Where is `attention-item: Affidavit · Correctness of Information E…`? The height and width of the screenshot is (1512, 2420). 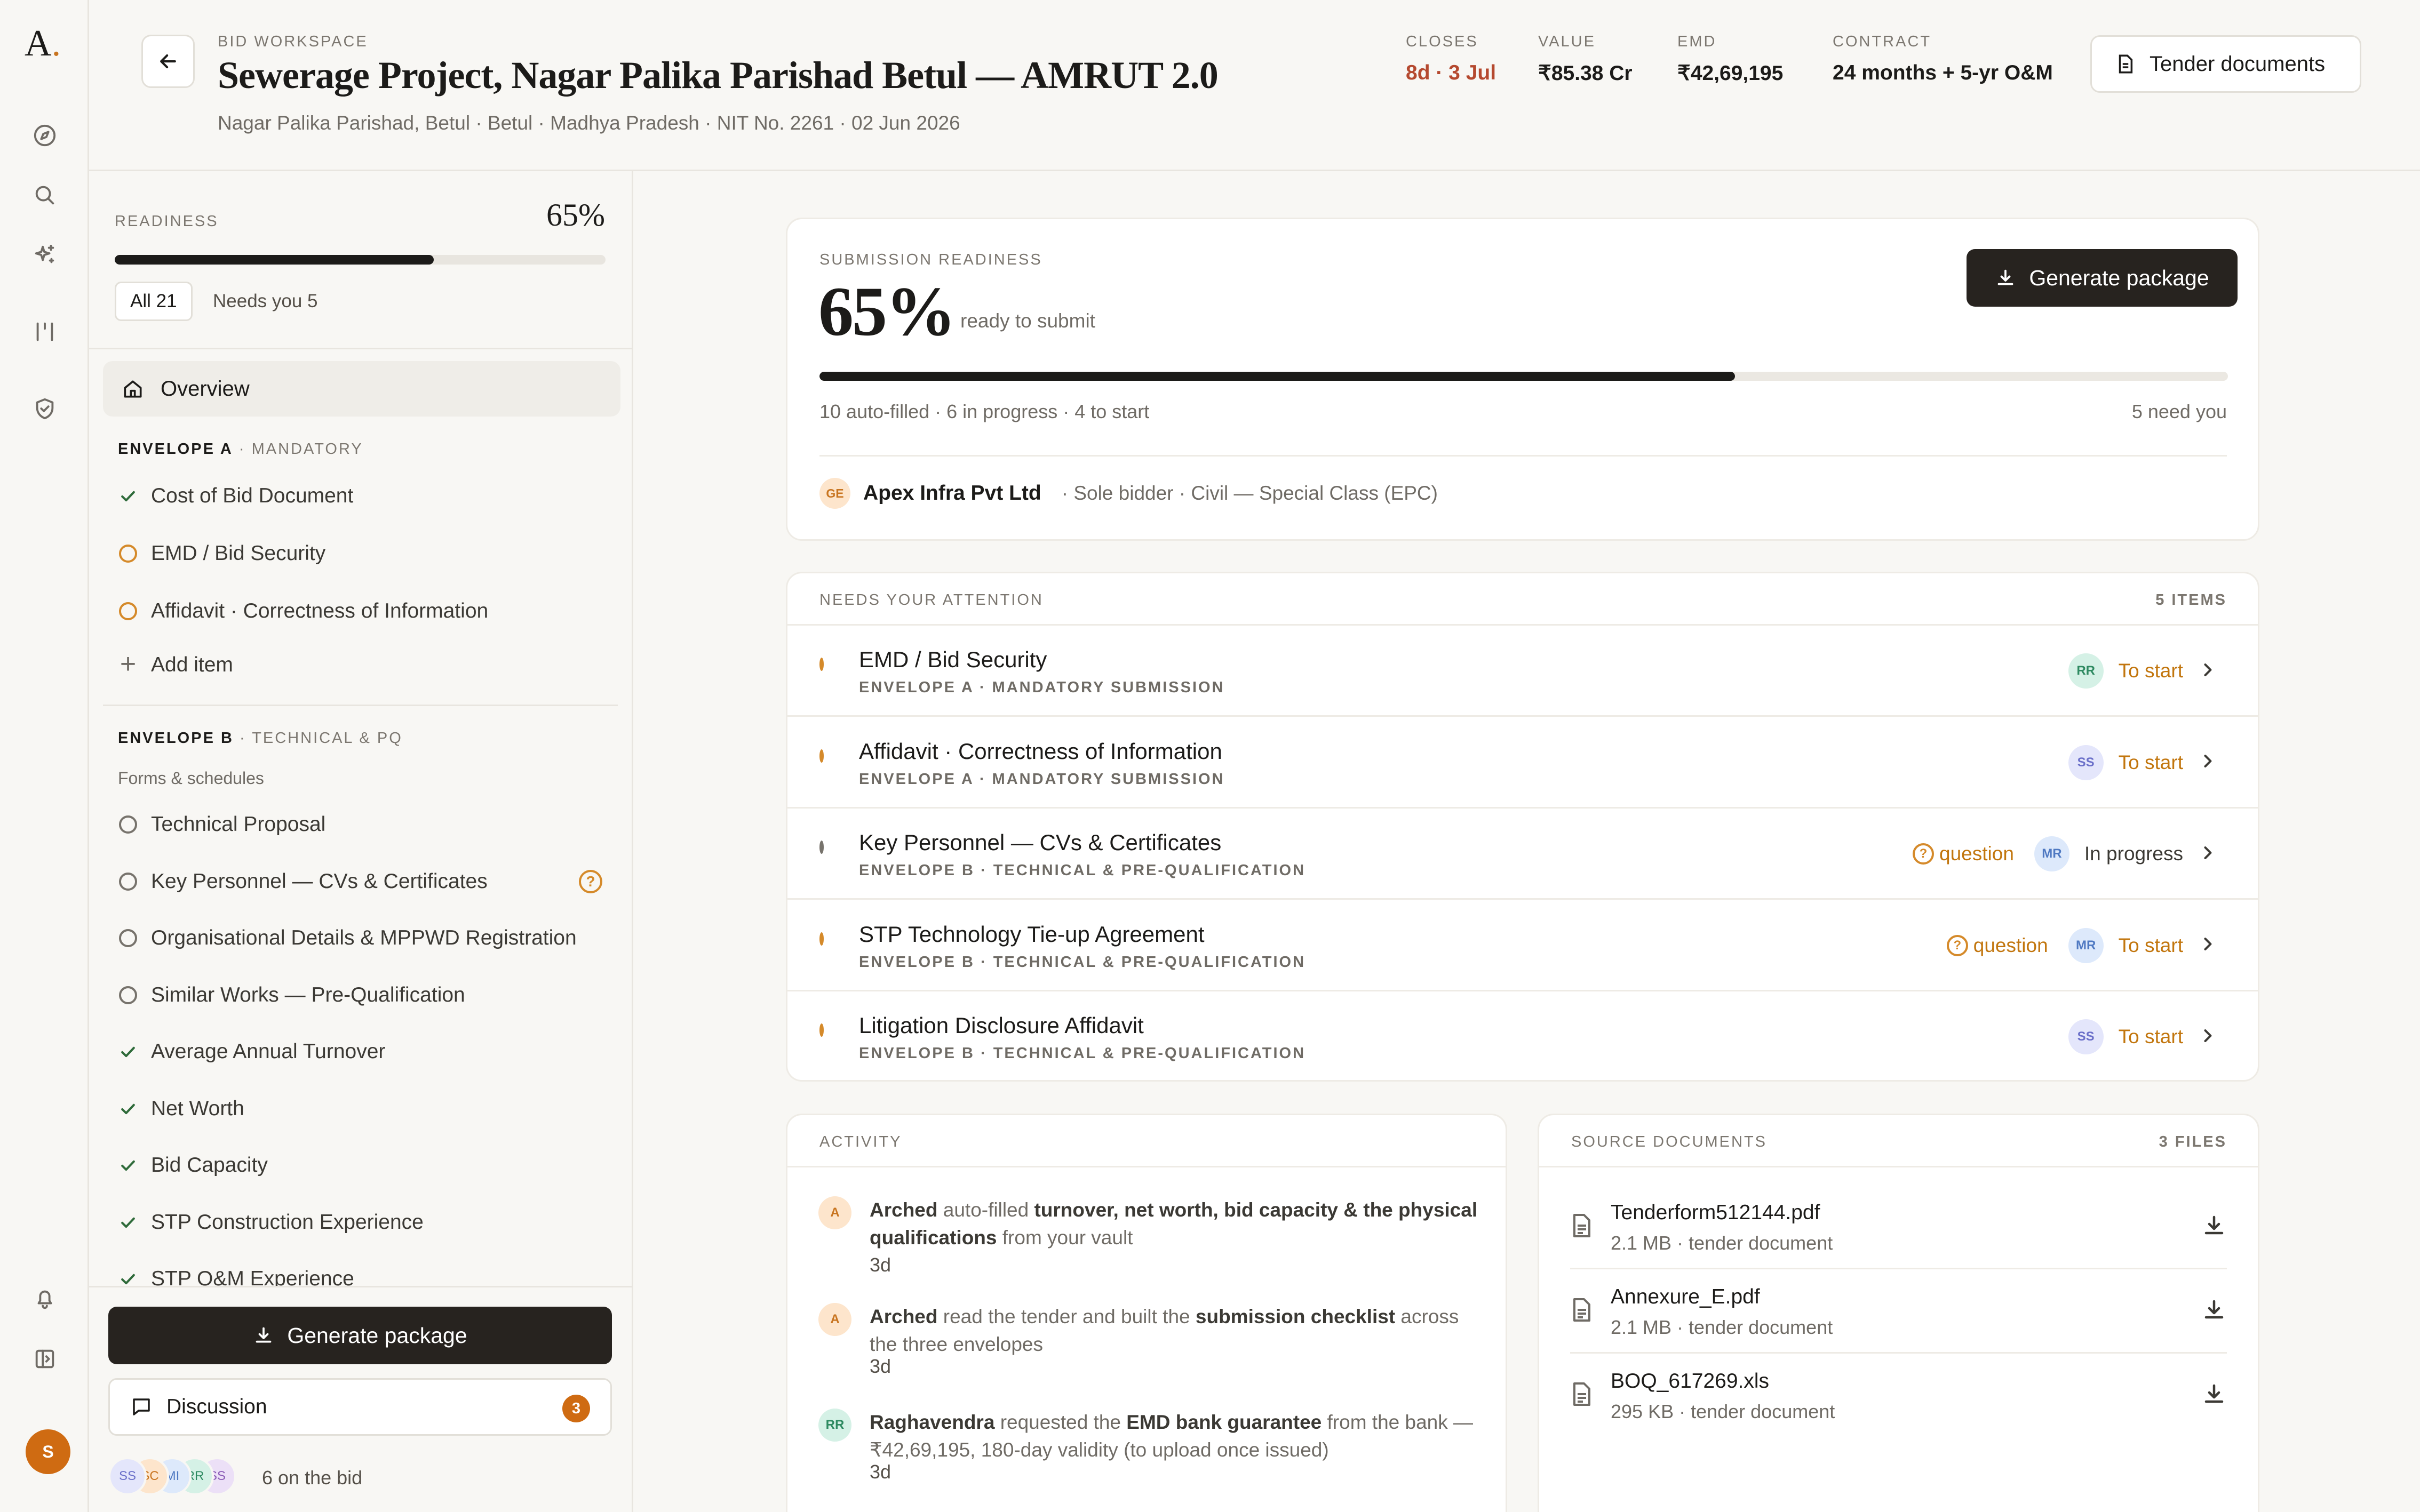 attention-item: Affidavit · Correctness of Information E… is located at coordinates (1523, 763).